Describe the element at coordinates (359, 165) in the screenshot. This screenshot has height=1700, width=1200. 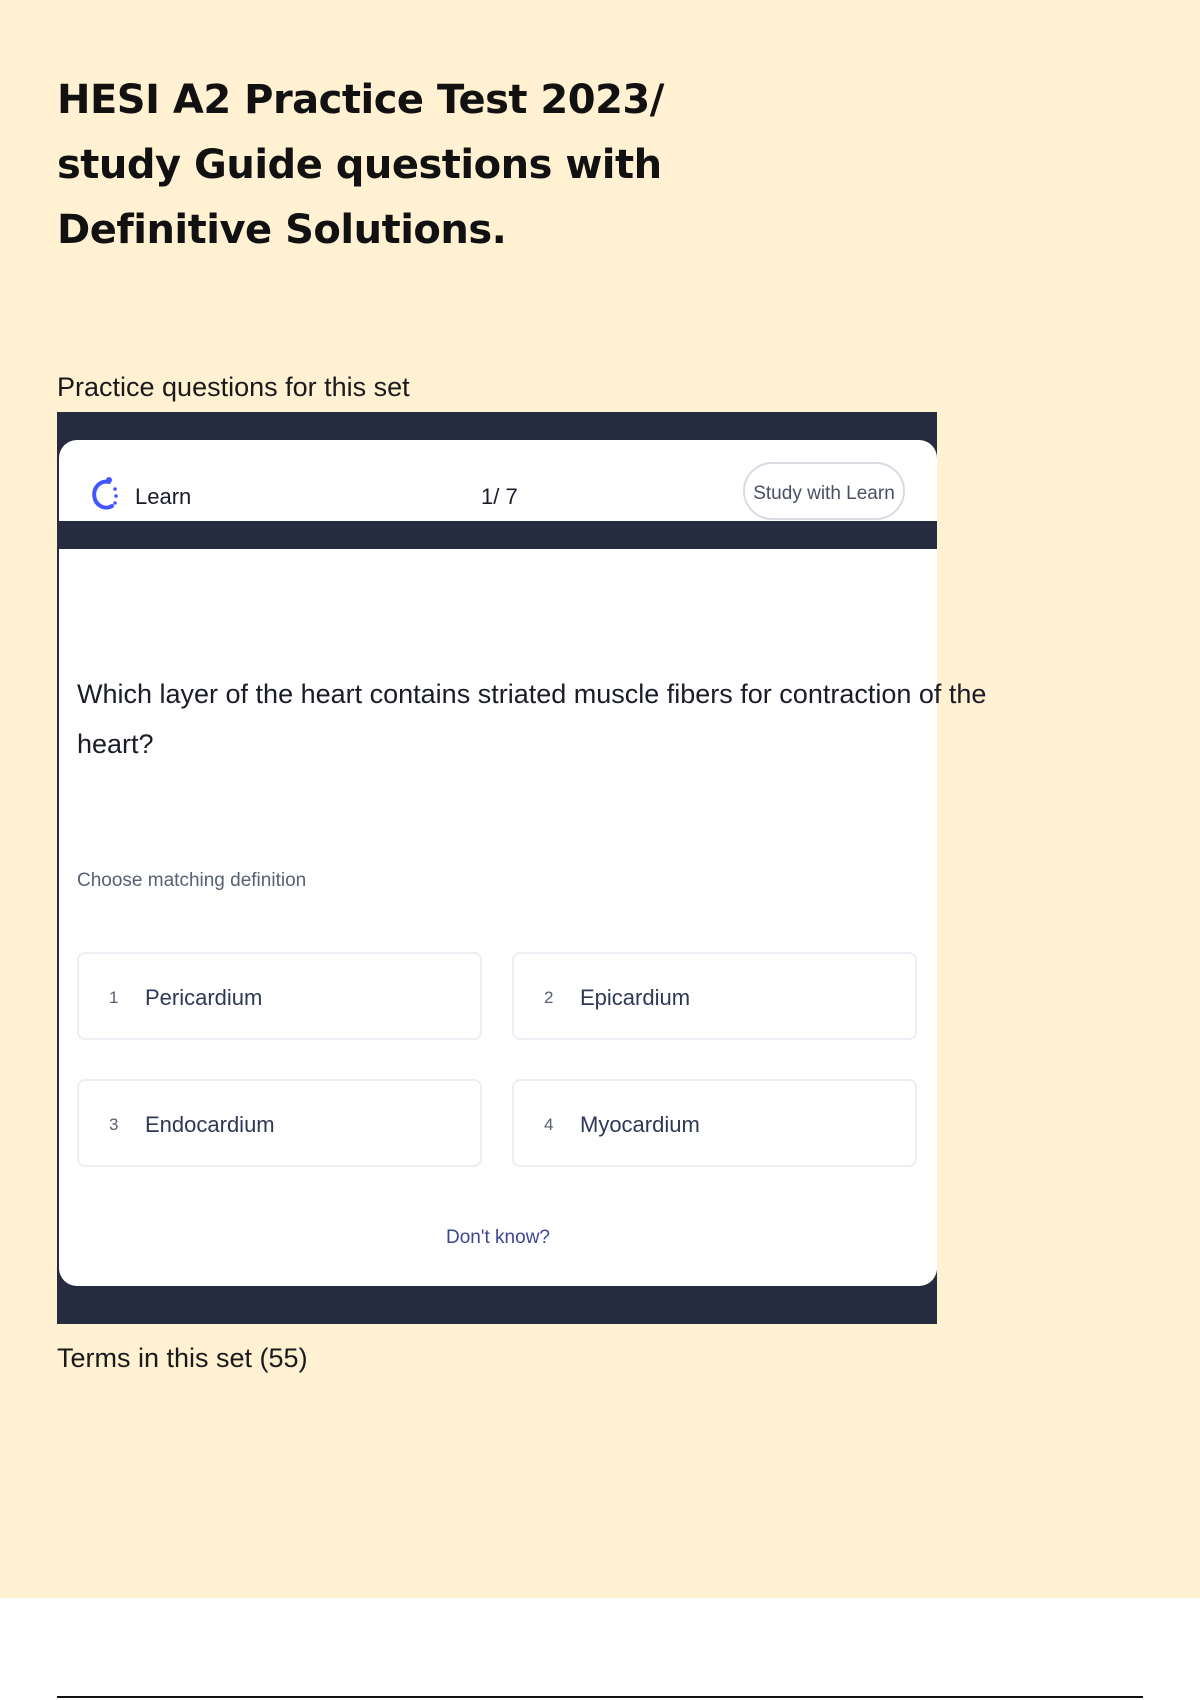
I see `title-line-2: study Guide questions with` at that location.